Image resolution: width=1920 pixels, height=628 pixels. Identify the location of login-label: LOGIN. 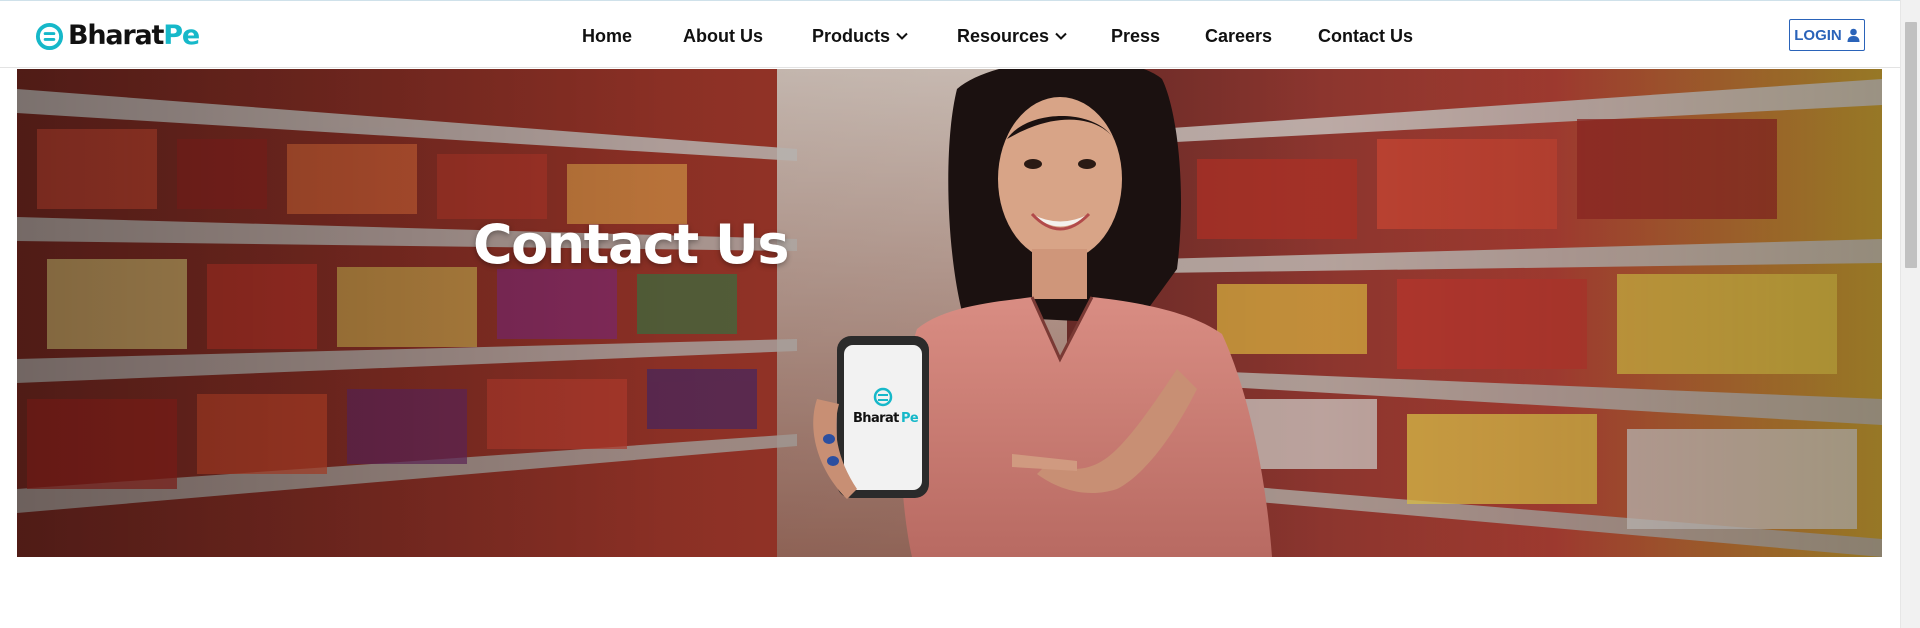
(1818, 35).